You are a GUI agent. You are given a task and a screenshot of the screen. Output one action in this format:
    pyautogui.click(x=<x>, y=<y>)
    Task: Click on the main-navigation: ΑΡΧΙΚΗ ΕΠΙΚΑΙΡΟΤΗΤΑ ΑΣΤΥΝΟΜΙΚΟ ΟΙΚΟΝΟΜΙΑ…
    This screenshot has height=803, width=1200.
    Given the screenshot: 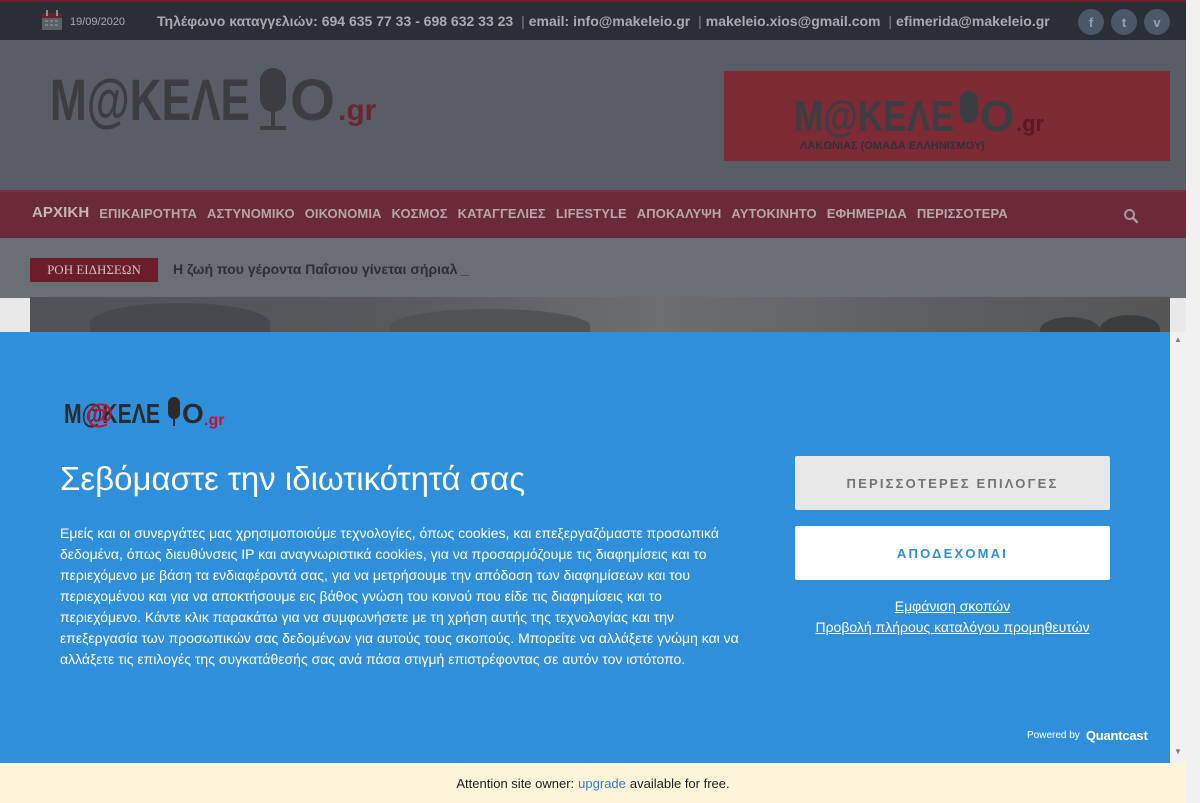 What is the action you would take?
    pyautogui.click(x=593, y=214)
    